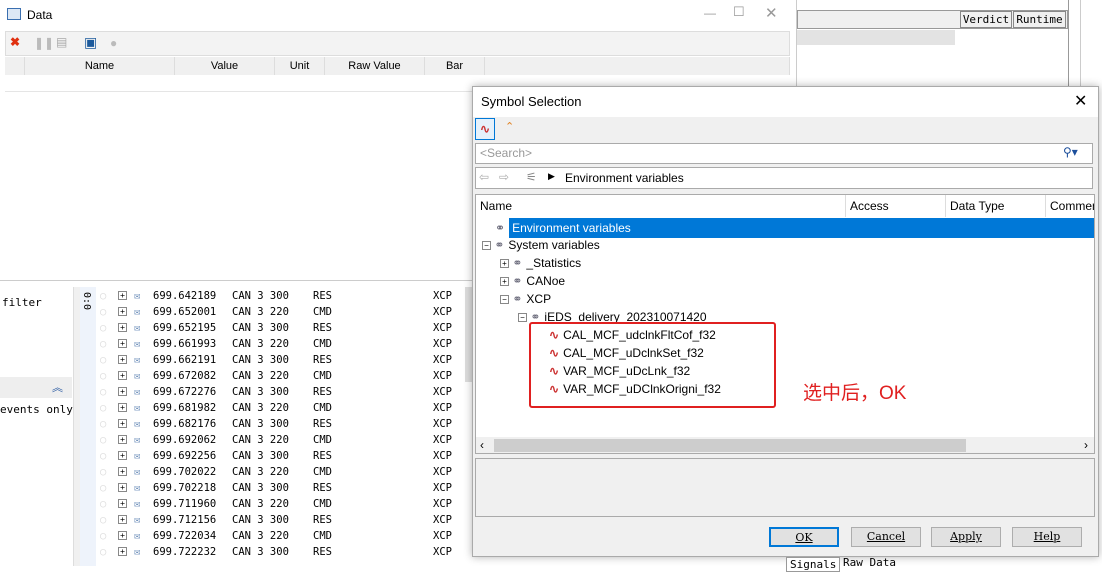  Describe the element at coordinates (730, 445) in the screenshot. I see `scroll-thumb` at that location.